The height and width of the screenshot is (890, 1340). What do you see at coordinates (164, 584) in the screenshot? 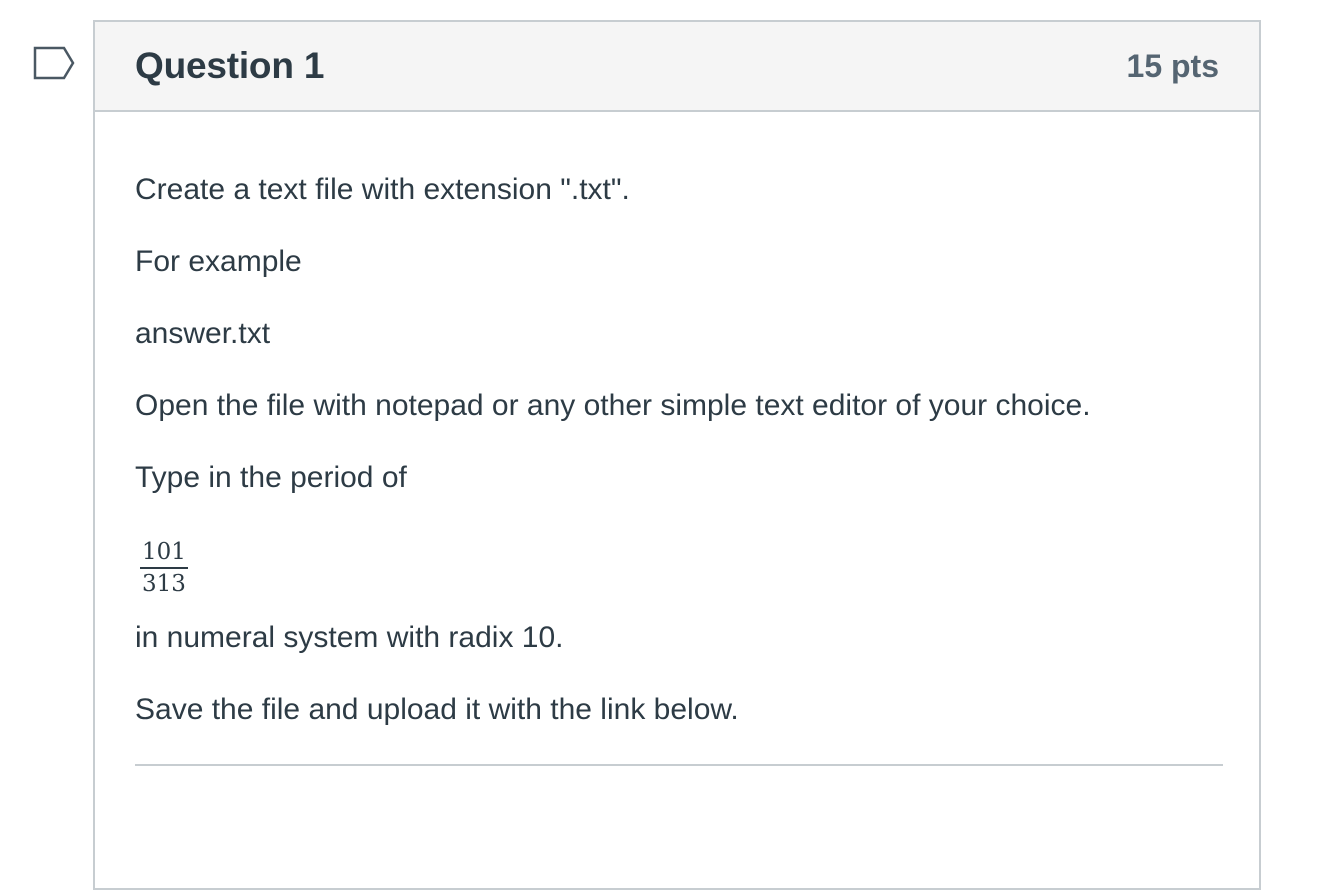
I see `fraction-denominator: 313` at bounding box center [164, 584].